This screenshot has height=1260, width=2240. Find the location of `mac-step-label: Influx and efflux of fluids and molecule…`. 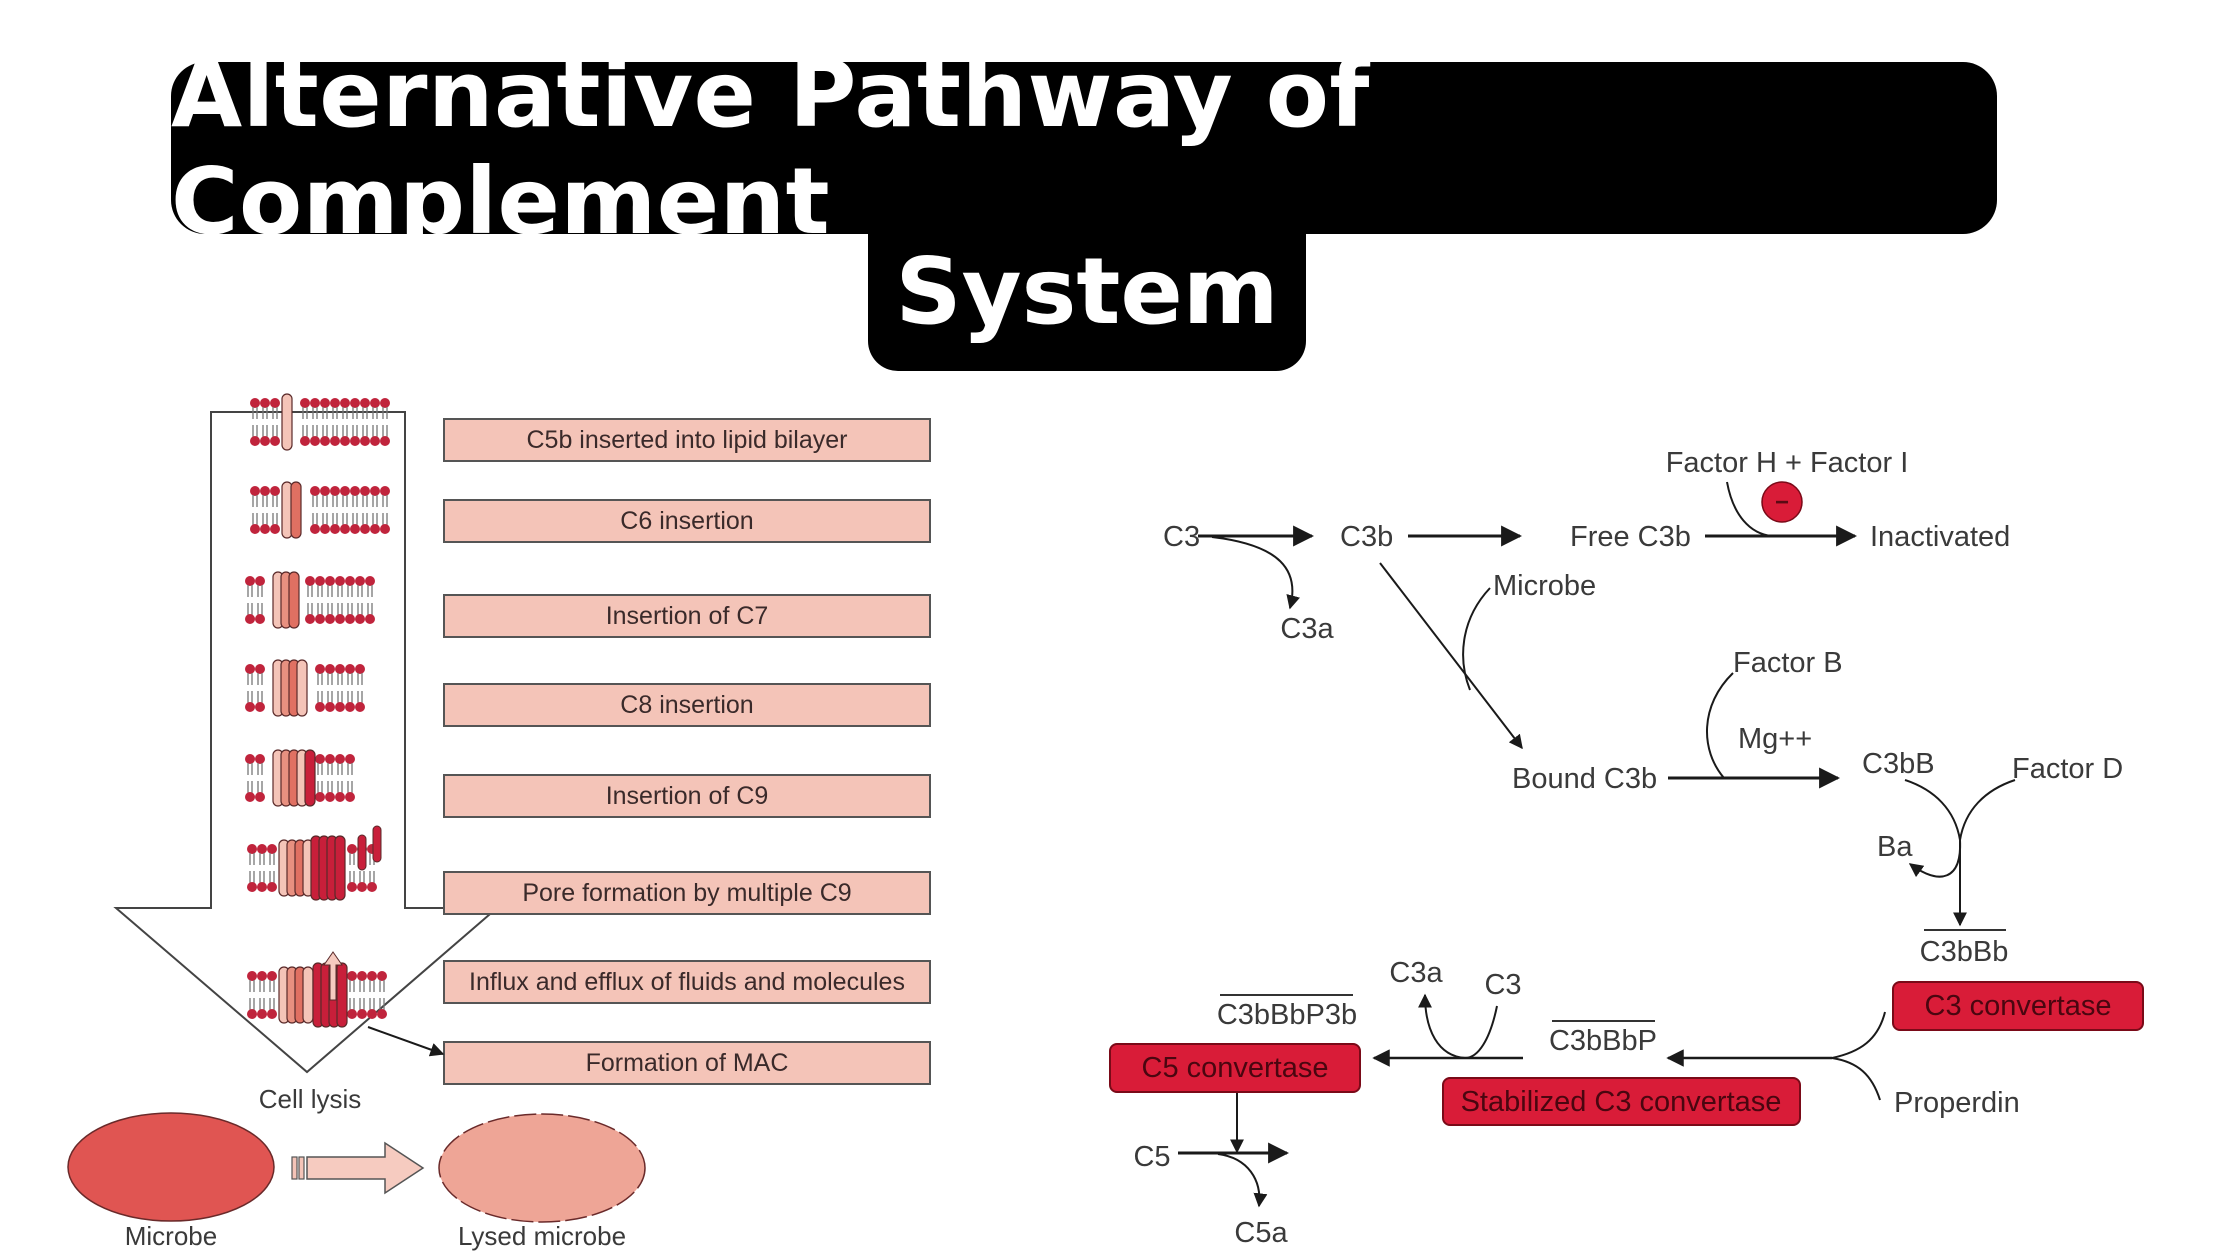

mac-step-label: Influx and efflux of fluids and molecule… is located at coordinates (687, 982).